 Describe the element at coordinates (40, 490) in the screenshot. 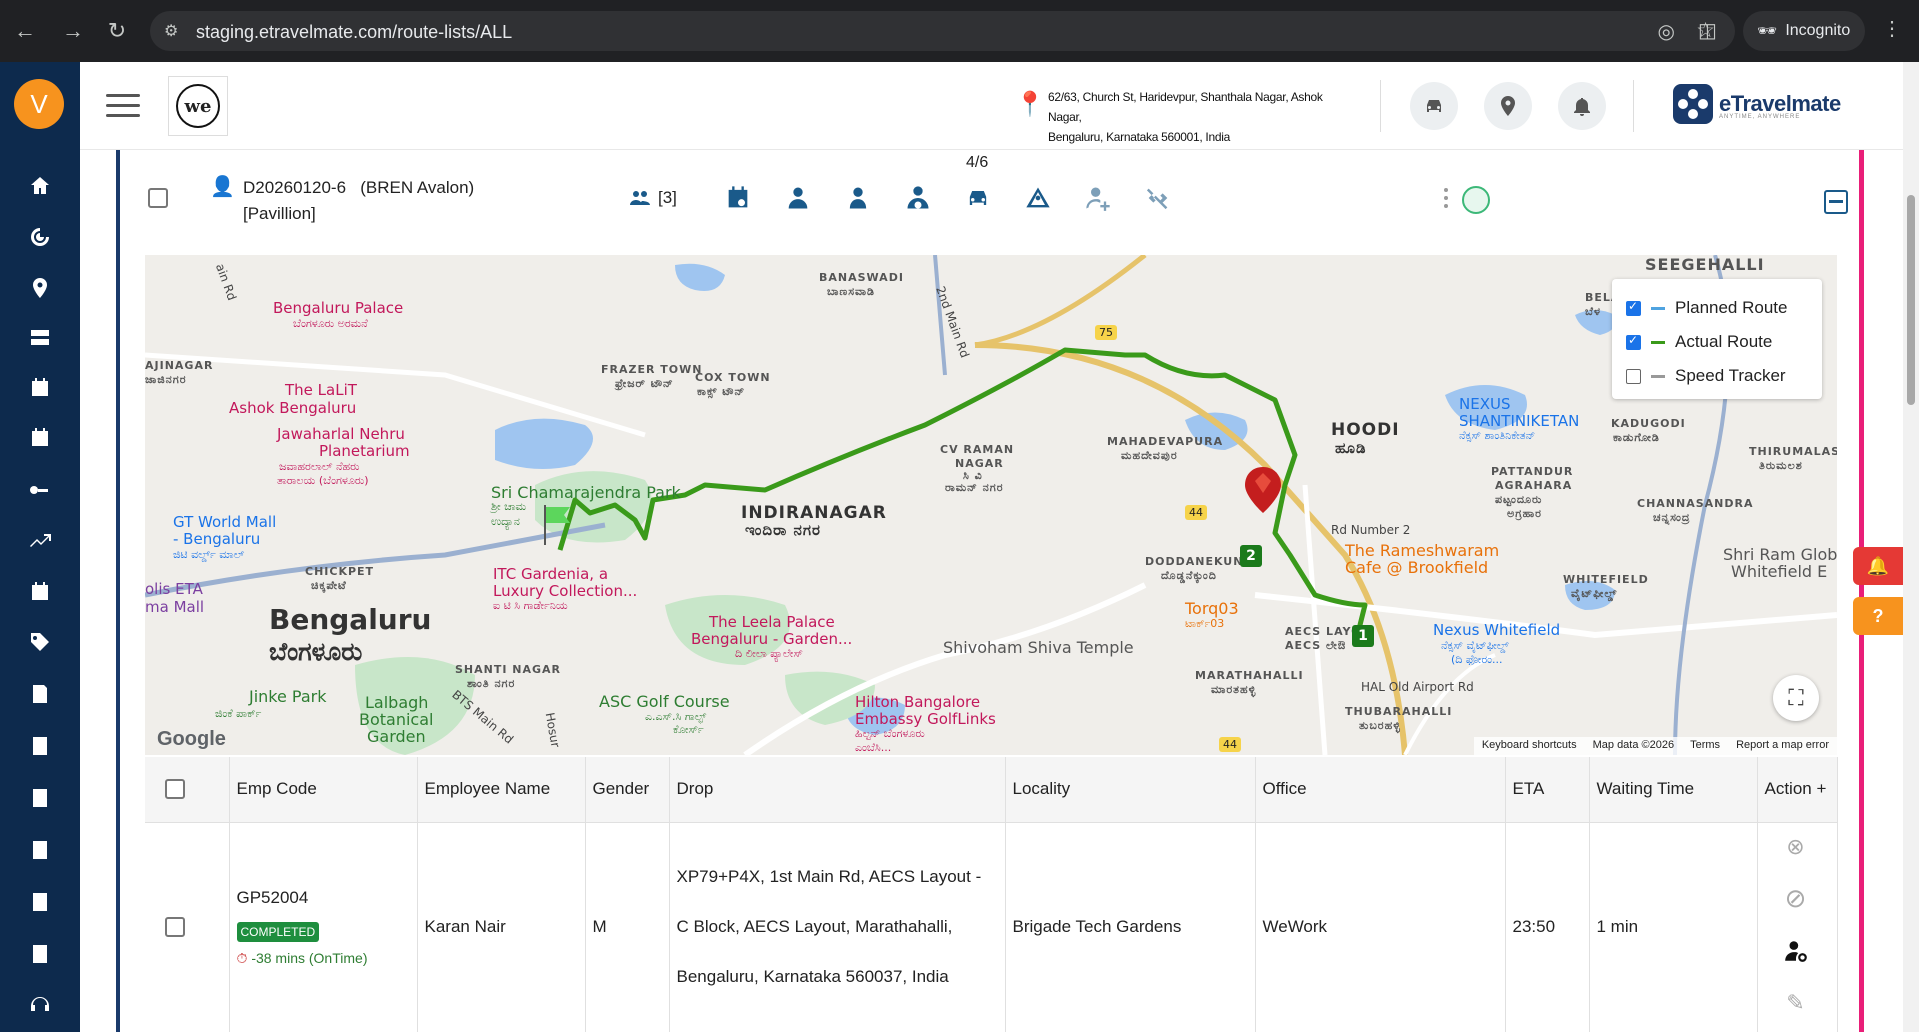

I see `route-icon` at that location.